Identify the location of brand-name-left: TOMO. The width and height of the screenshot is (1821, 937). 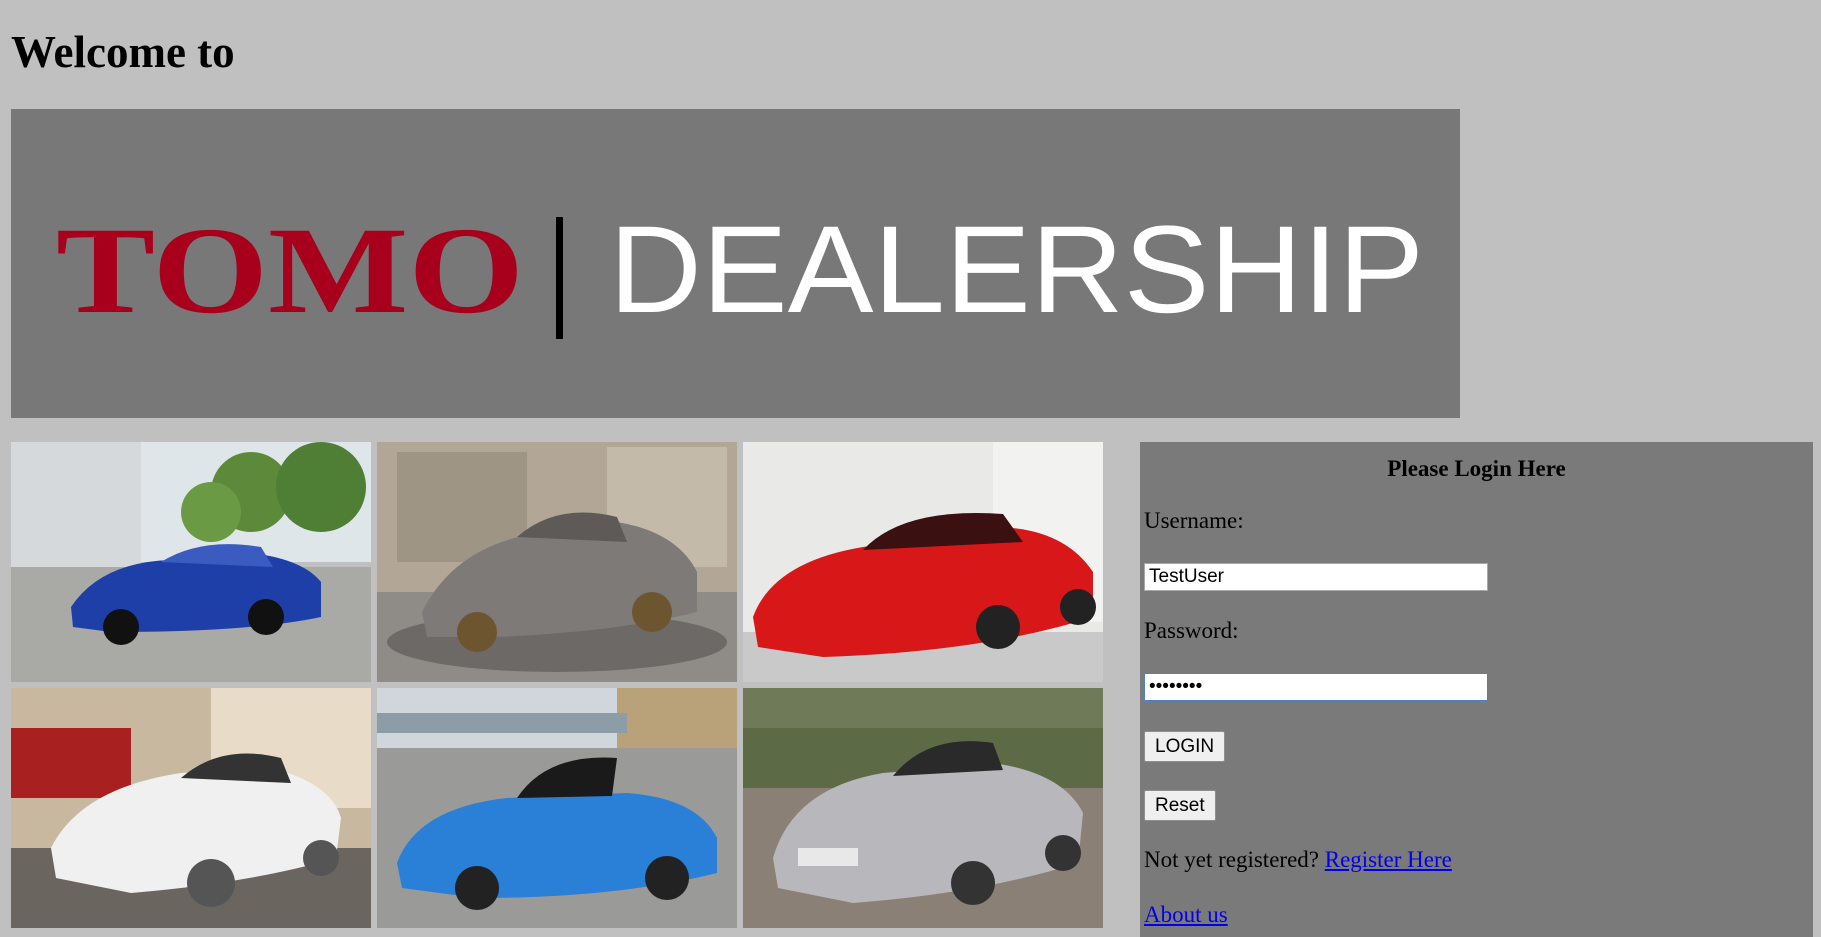
(290, 270).